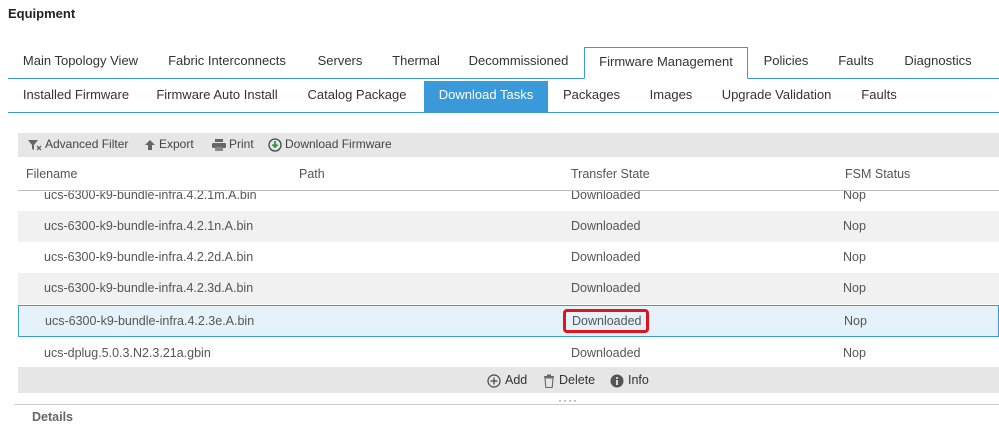 This screenshot has width=999, height=424. Describe the element at coordinates (241, 144) in the screenshot. I see `print-label: Print` at that location.